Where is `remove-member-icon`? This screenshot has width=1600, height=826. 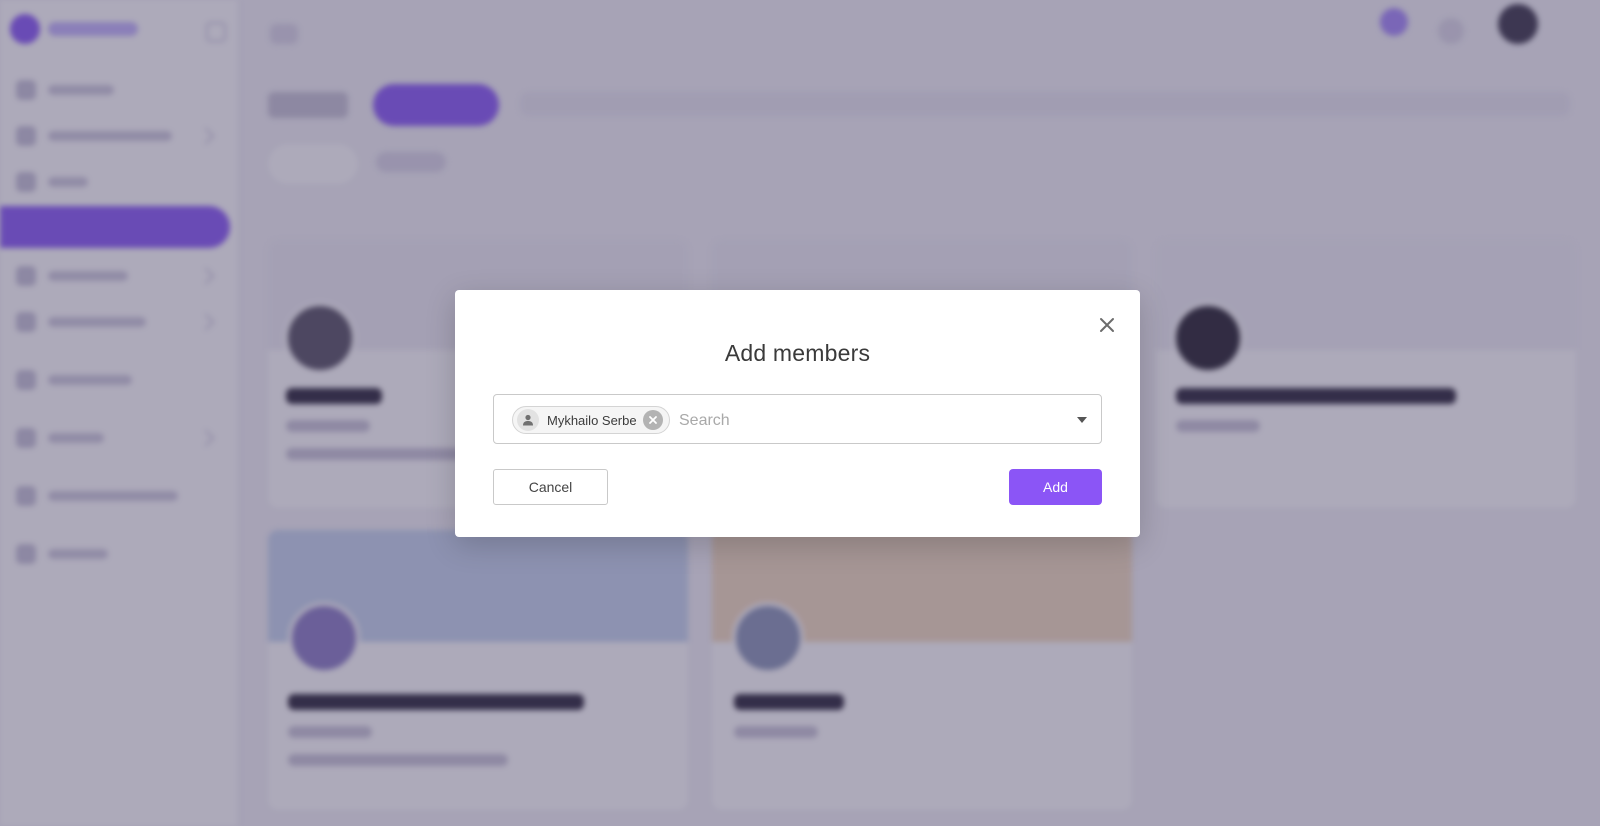
remove-member-icon is located at coordinates (653, 420).